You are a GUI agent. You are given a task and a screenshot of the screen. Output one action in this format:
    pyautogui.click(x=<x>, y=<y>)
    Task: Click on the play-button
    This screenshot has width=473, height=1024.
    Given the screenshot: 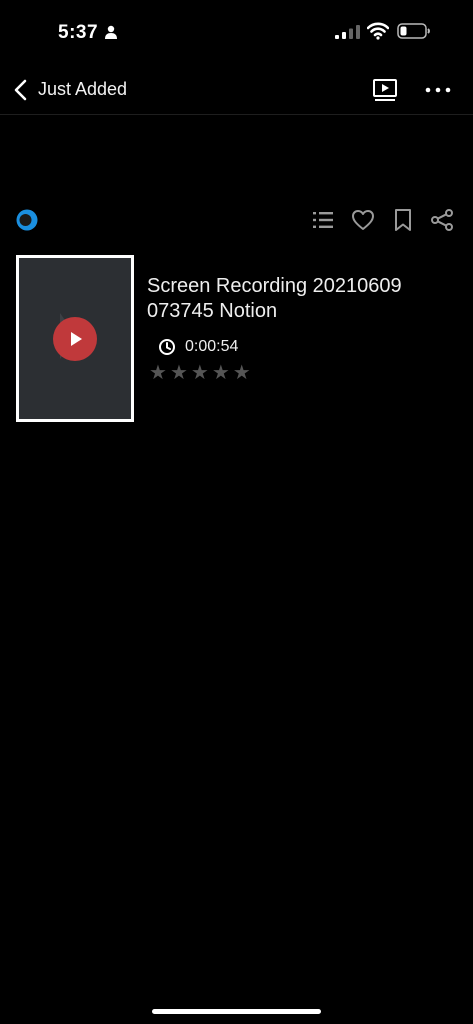 What is the action you would take?
    pyautogui.click(x=75, y=339)
    